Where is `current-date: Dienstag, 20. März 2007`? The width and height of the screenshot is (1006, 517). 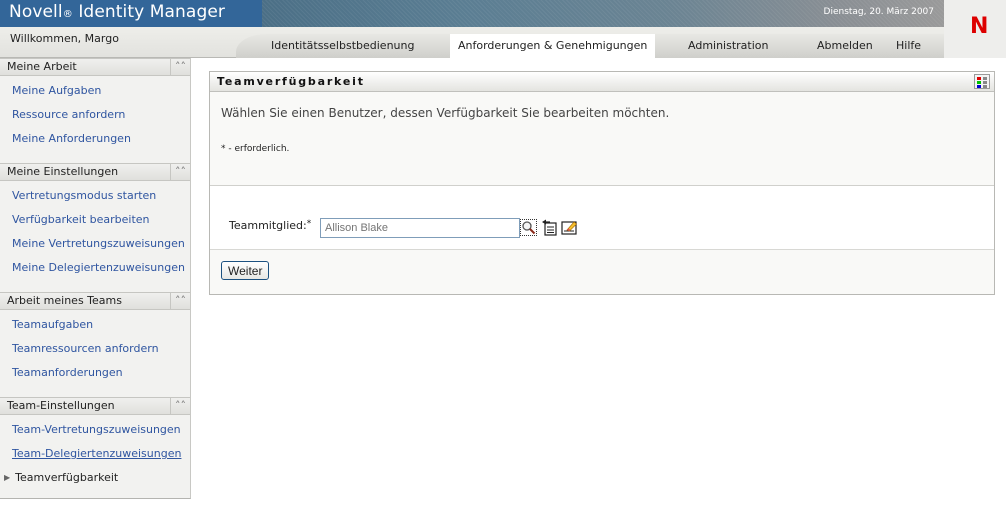
current-date: Dienstag, 20. März 2007 is located at coordinates (878, 12).